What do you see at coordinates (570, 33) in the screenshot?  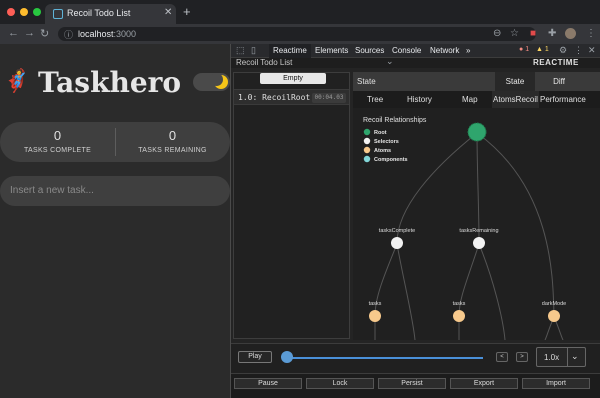 I see `profile-avatar` at bounding box center [570, 33].